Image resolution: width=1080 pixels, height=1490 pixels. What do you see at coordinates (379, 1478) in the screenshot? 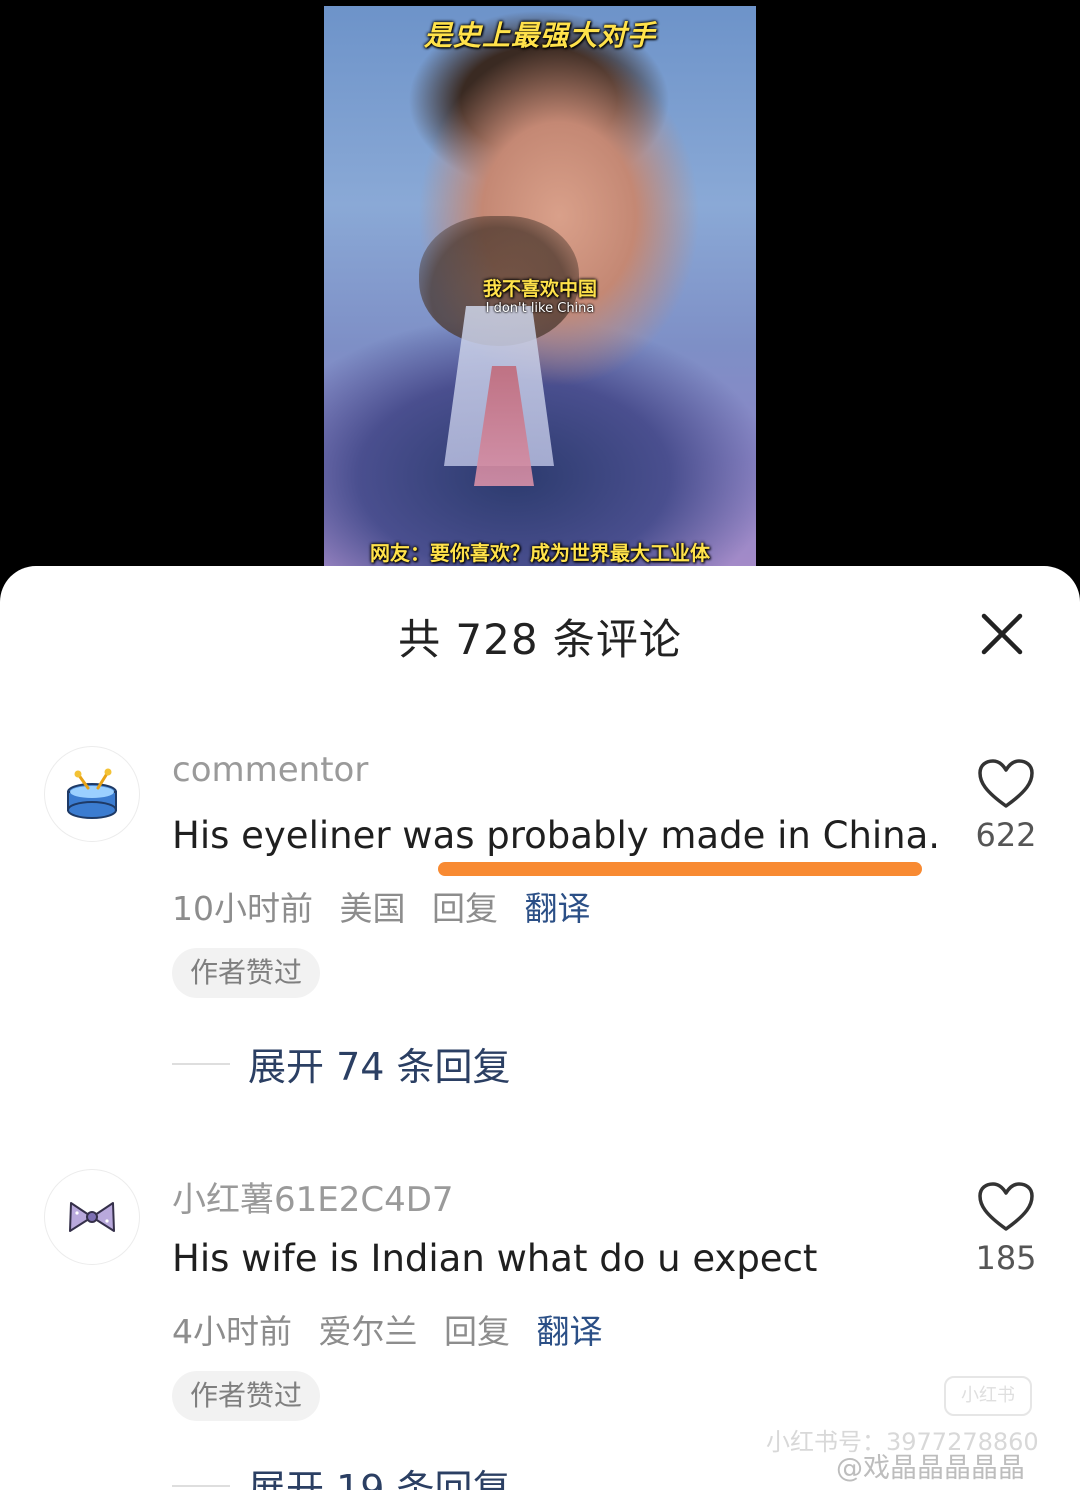
I see `expand-replies-label: 展开 19 条回复` at bounding box center [379, 1478].